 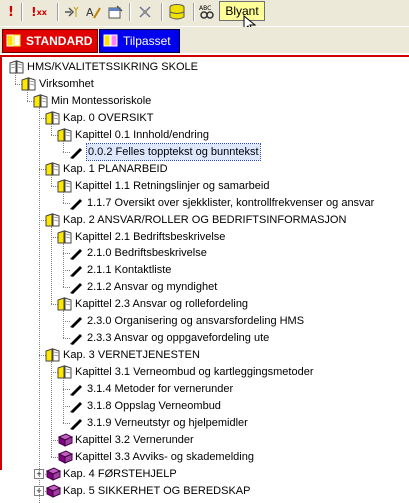 I want to click on tree-node-label: Virksomhet, so click(x=66, y=84).